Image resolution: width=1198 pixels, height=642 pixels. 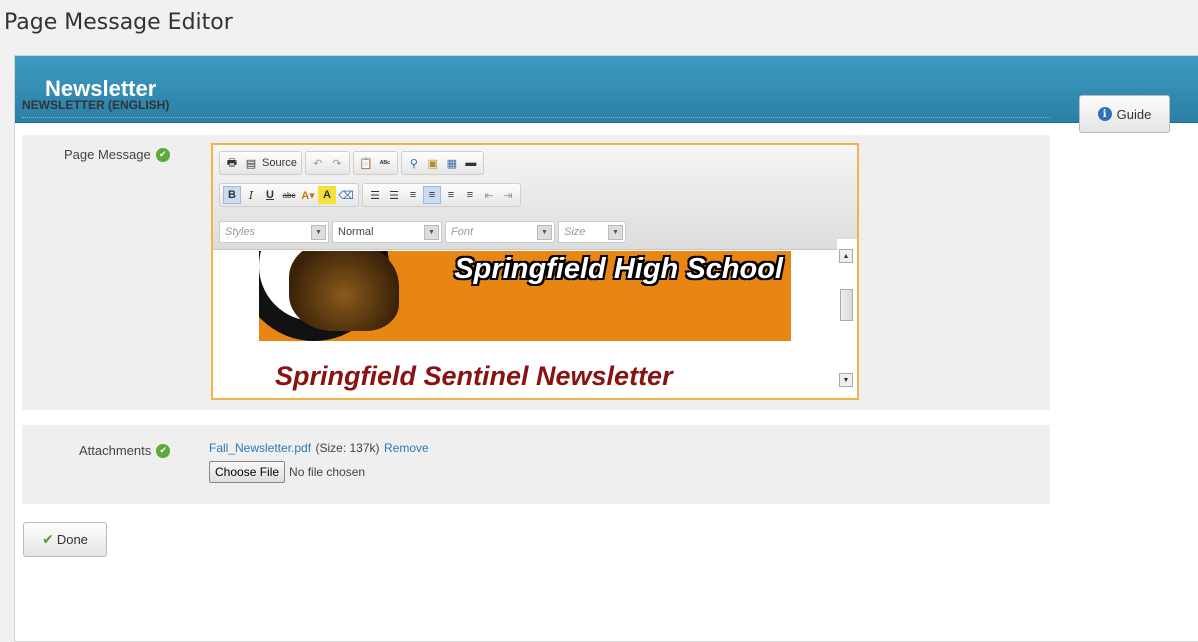 What do you see at coordinates (470, 195) in the screenshot?
I see `align-justify-icon: ≡` at bounding box center [470, 195].